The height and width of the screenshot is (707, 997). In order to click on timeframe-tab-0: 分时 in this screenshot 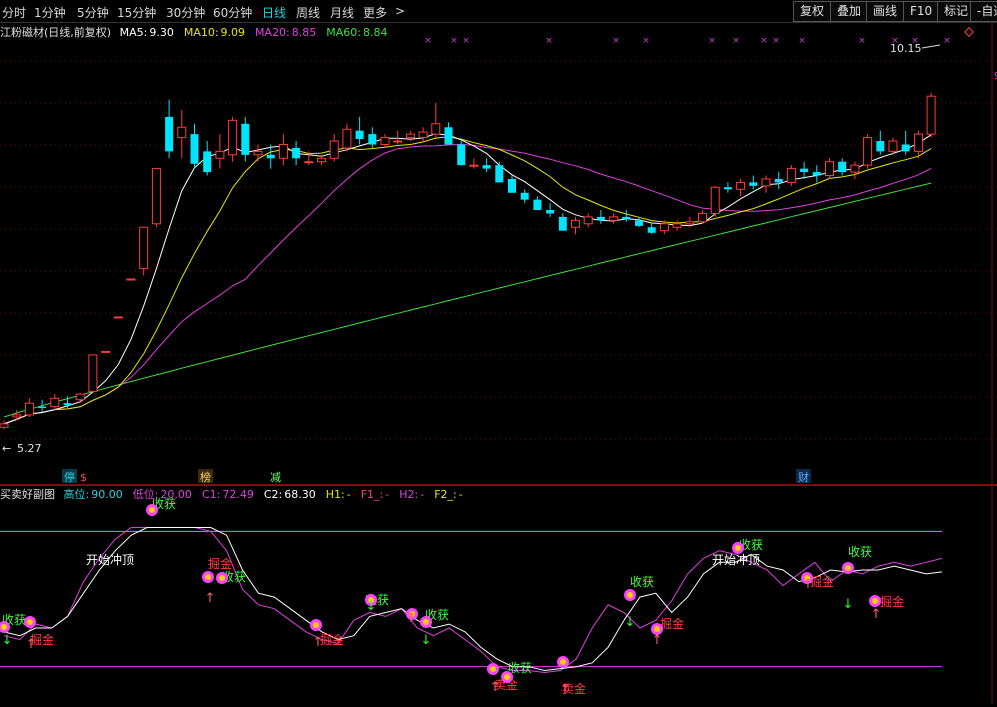, I will do `click(14, 12)`.